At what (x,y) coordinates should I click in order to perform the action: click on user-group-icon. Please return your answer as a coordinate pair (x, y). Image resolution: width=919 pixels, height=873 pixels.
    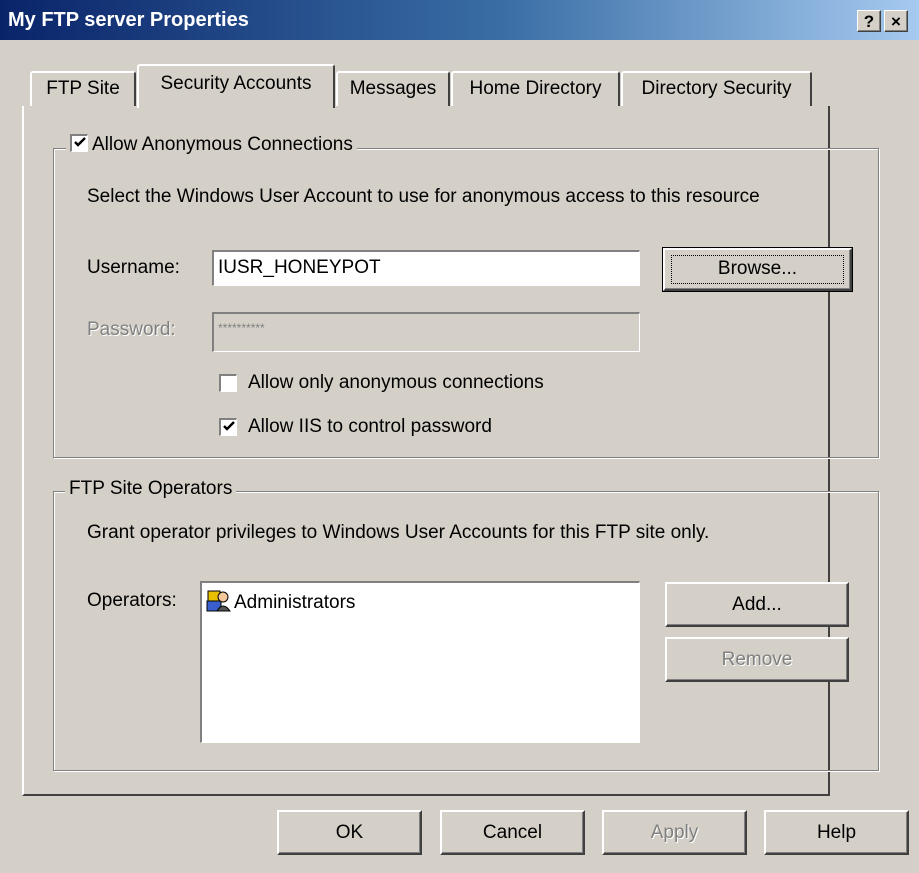
    Looking at the image, I should click on (218, 601).